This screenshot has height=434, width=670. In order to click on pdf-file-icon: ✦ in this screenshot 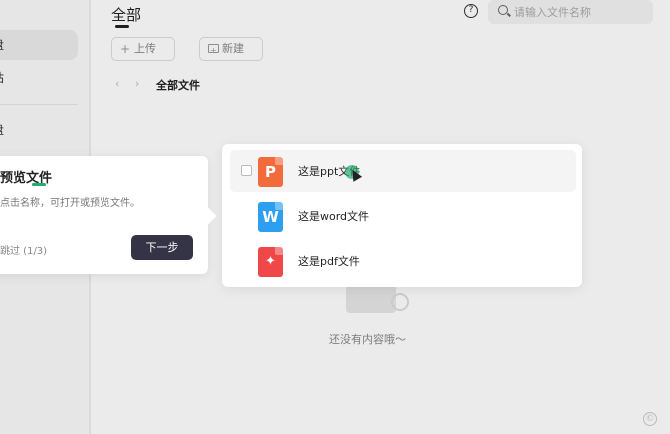, I will do `click(270, 262)`.